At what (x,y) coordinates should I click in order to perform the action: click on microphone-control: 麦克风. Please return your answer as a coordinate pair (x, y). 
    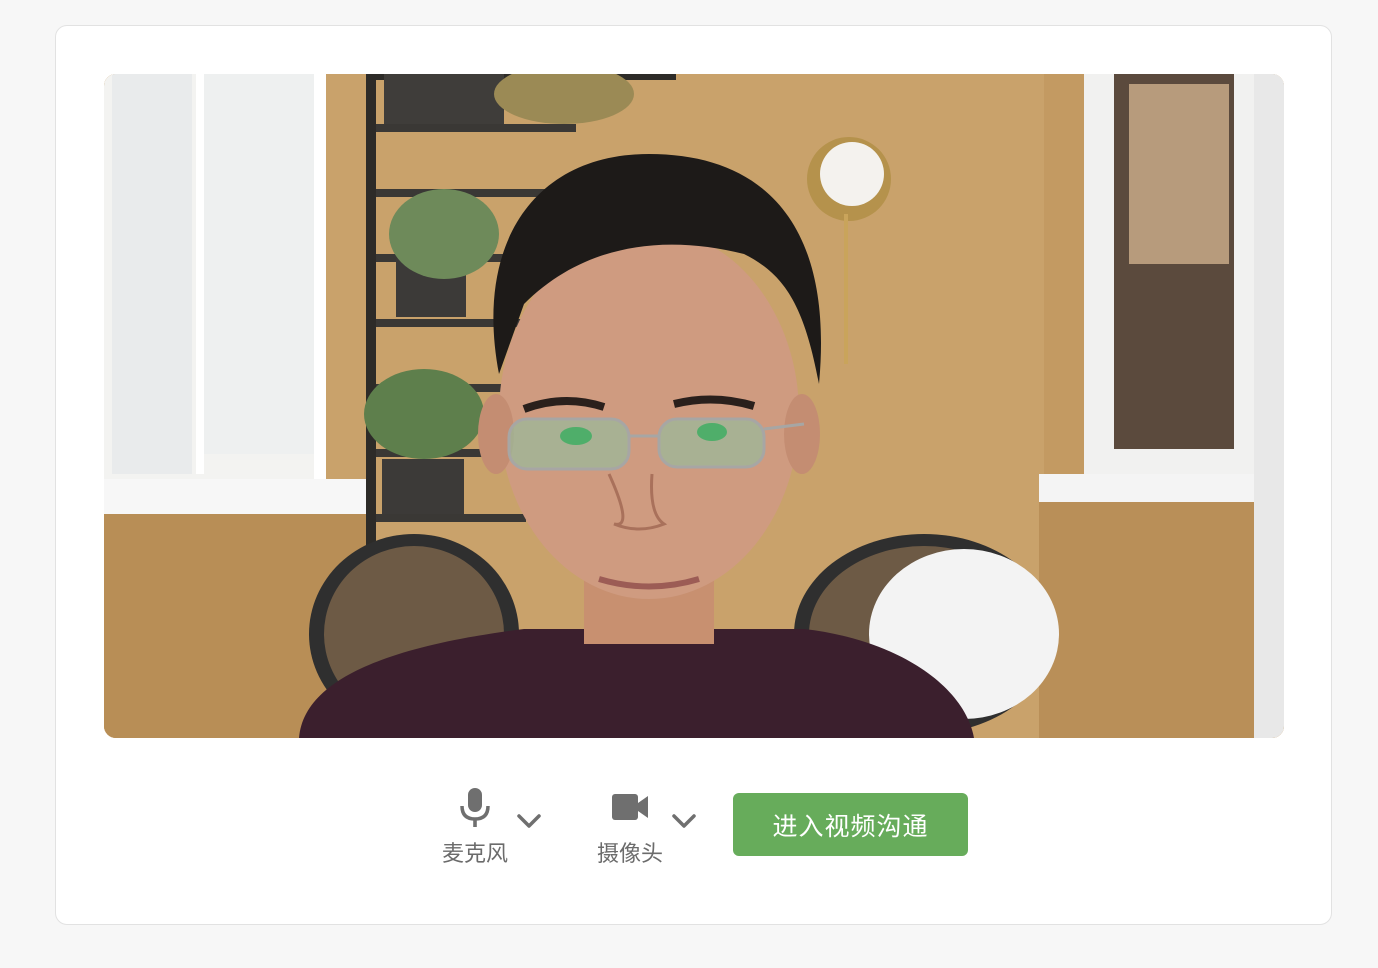
    Looking at the image, I should click on (504, 826).